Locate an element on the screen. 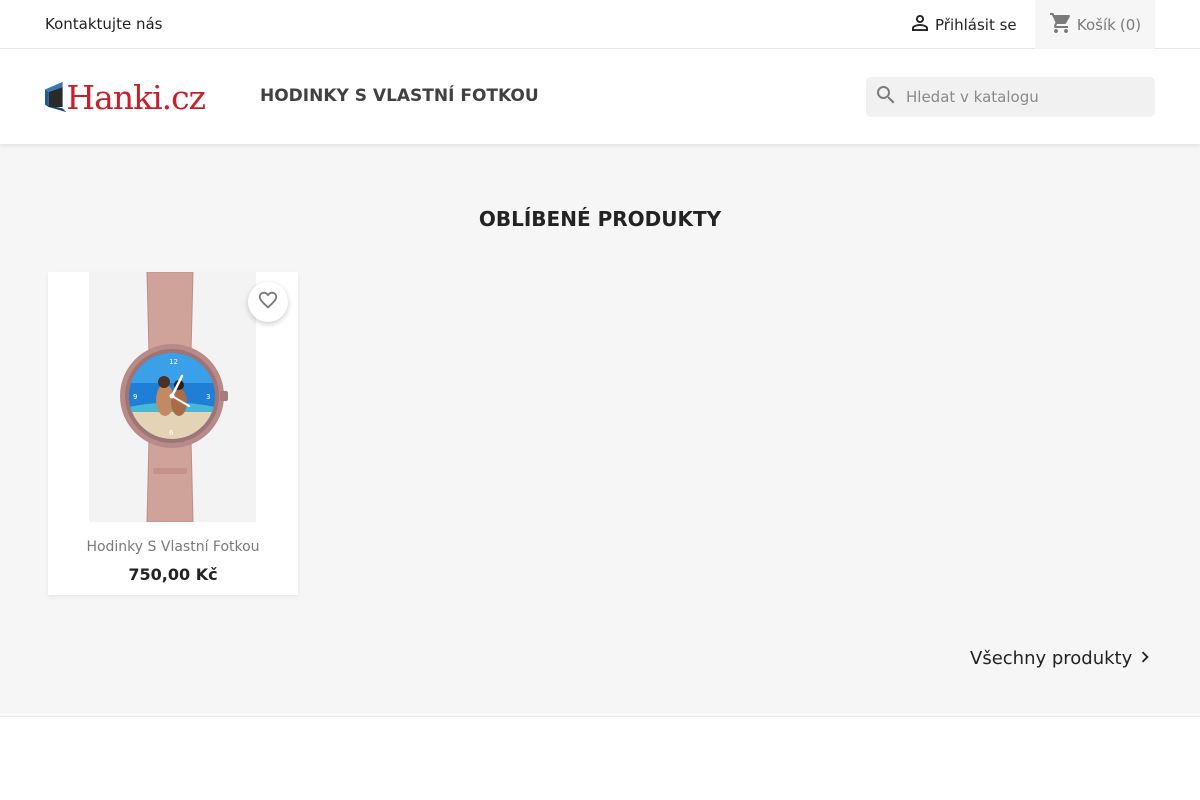 The image size is (1200, 800). logo: Hanki.cz is located at coordinates (125, 97).